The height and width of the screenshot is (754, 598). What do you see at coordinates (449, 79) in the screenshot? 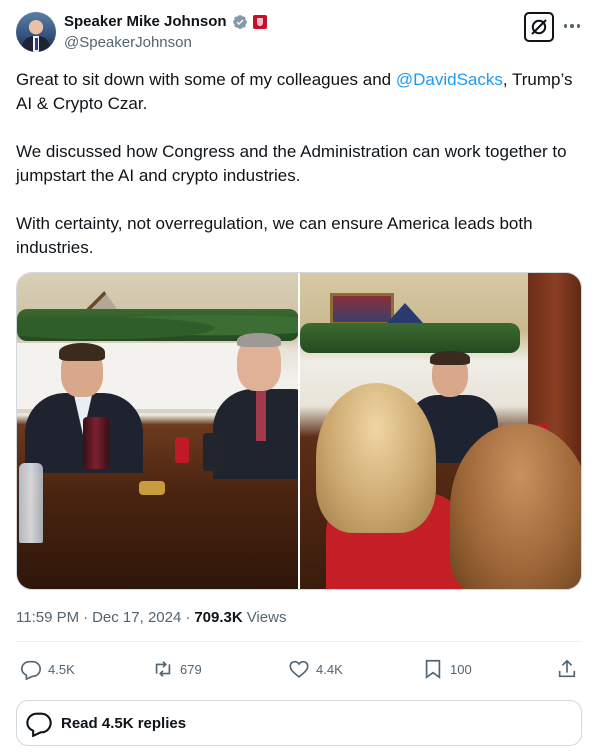
I see `mention-link: @DavidSacks` at bounding box center [449, 79].